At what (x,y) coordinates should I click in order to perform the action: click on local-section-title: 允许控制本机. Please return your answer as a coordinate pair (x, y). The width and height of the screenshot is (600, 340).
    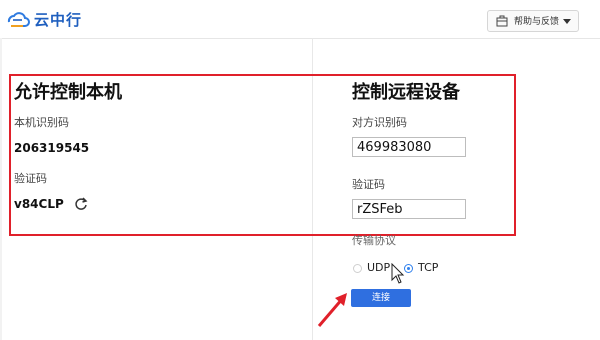
    Looking at the image, I should click on (68, 92).